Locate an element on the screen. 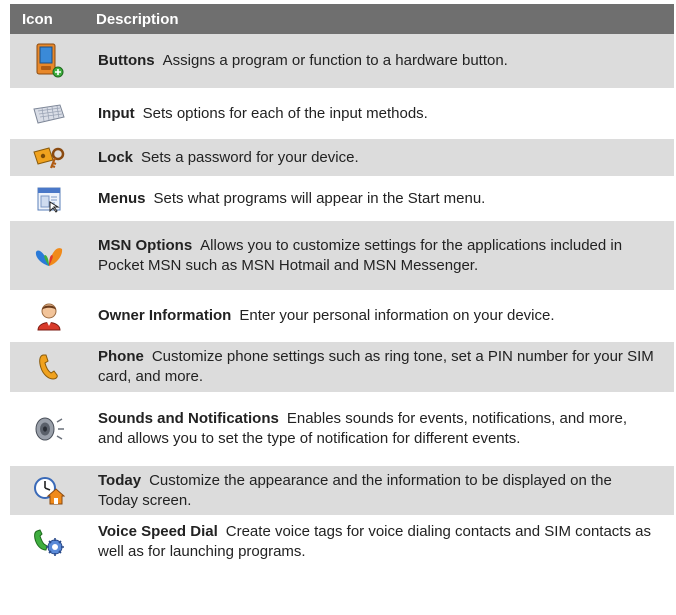 This screenshot has height=615, width=676. row-name: Phone is located at coordinates (121, 356).